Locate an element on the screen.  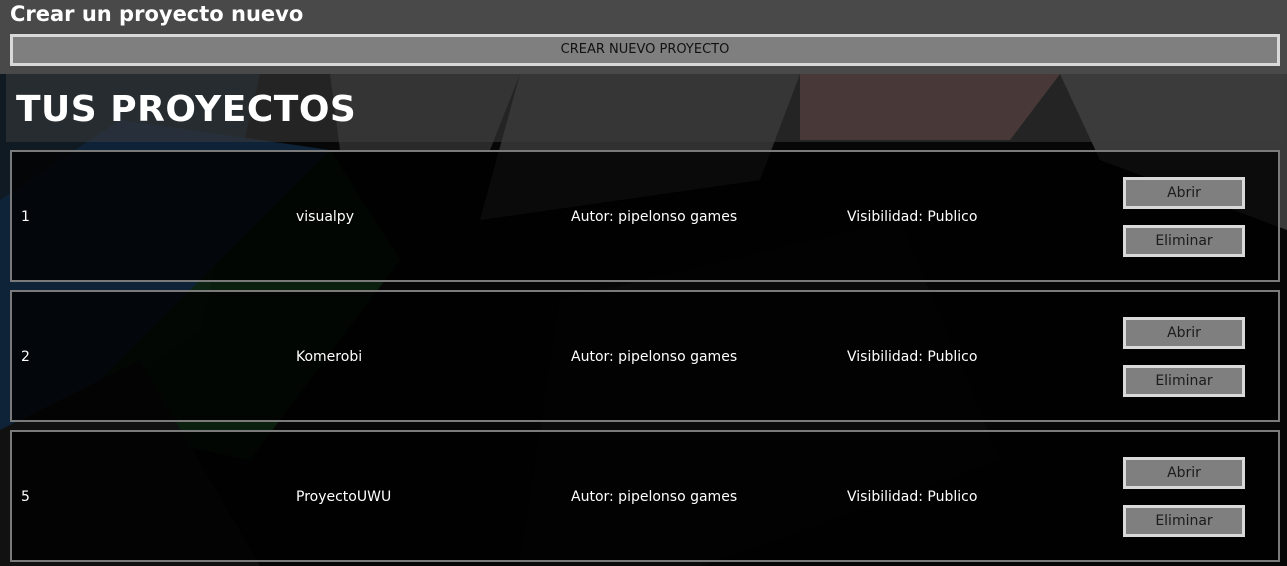
project-name: visualpy is located at coordinates (325, 217).